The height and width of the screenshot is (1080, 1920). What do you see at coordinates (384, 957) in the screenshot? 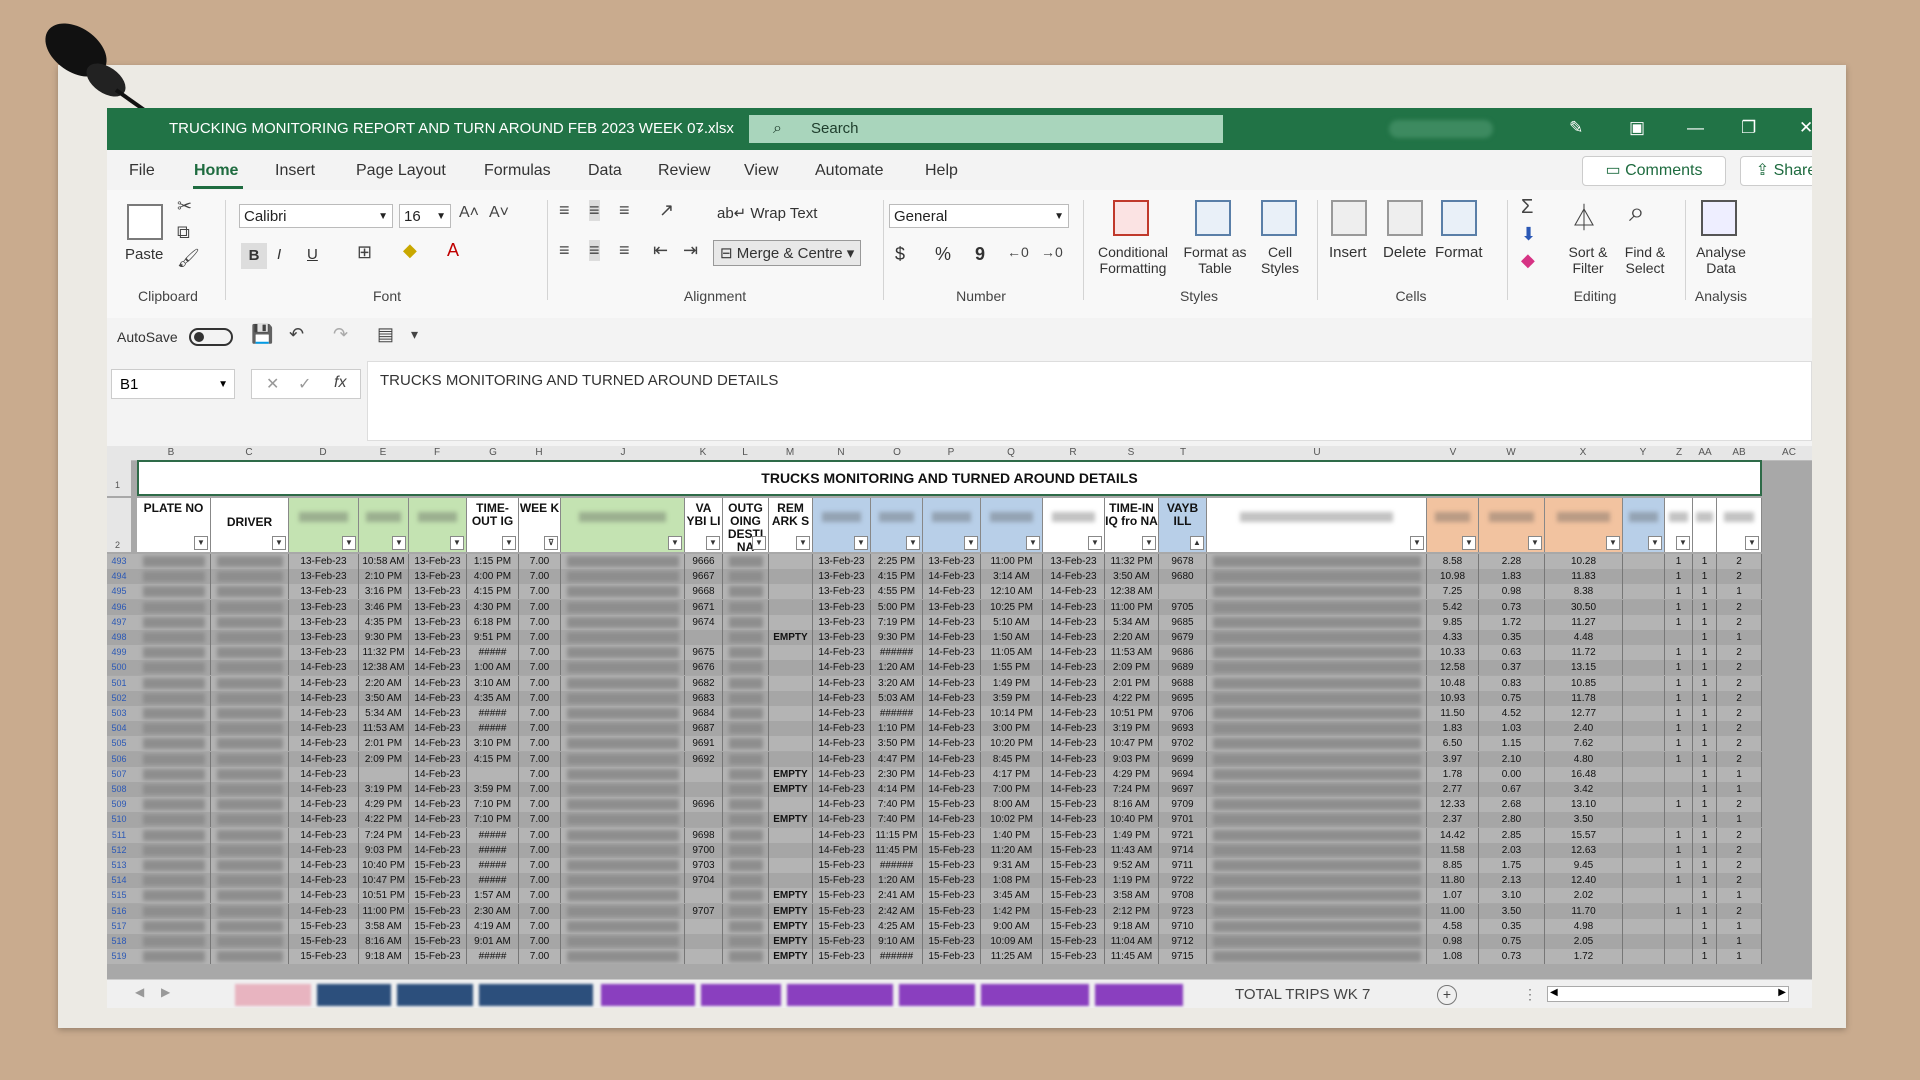
I see `table-cell: 9:18 AM` at bounding box center [384, 957].